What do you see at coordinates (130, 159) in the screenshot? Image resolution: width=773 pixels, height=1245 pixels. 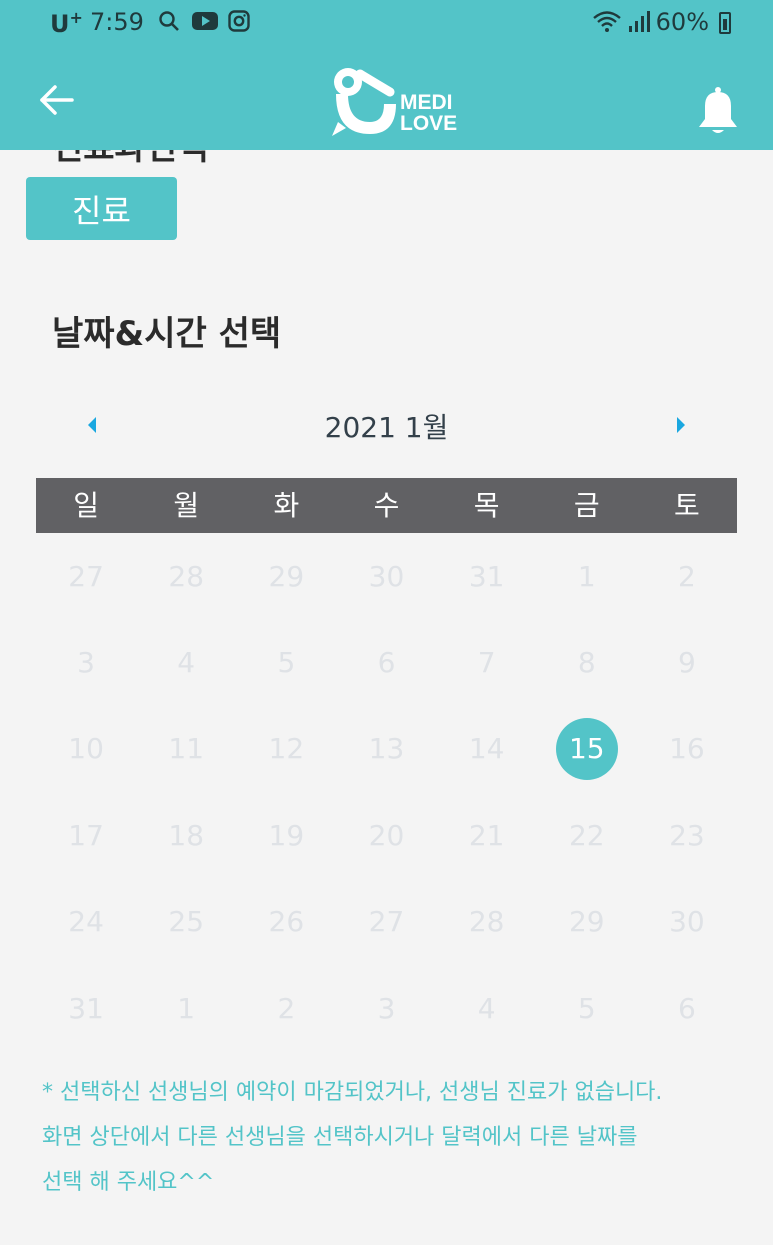 I see `scrolled-section-title: 진료과선택` at bounding box center [130, 159].